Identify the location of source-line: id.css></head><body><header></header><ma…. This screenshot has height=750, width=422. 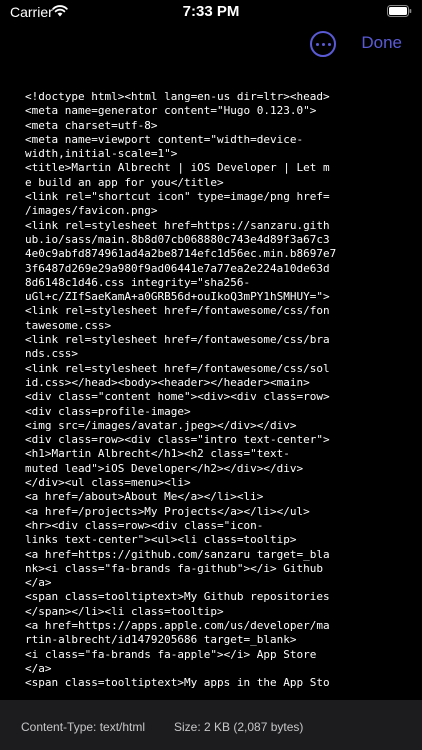
(167, 382).